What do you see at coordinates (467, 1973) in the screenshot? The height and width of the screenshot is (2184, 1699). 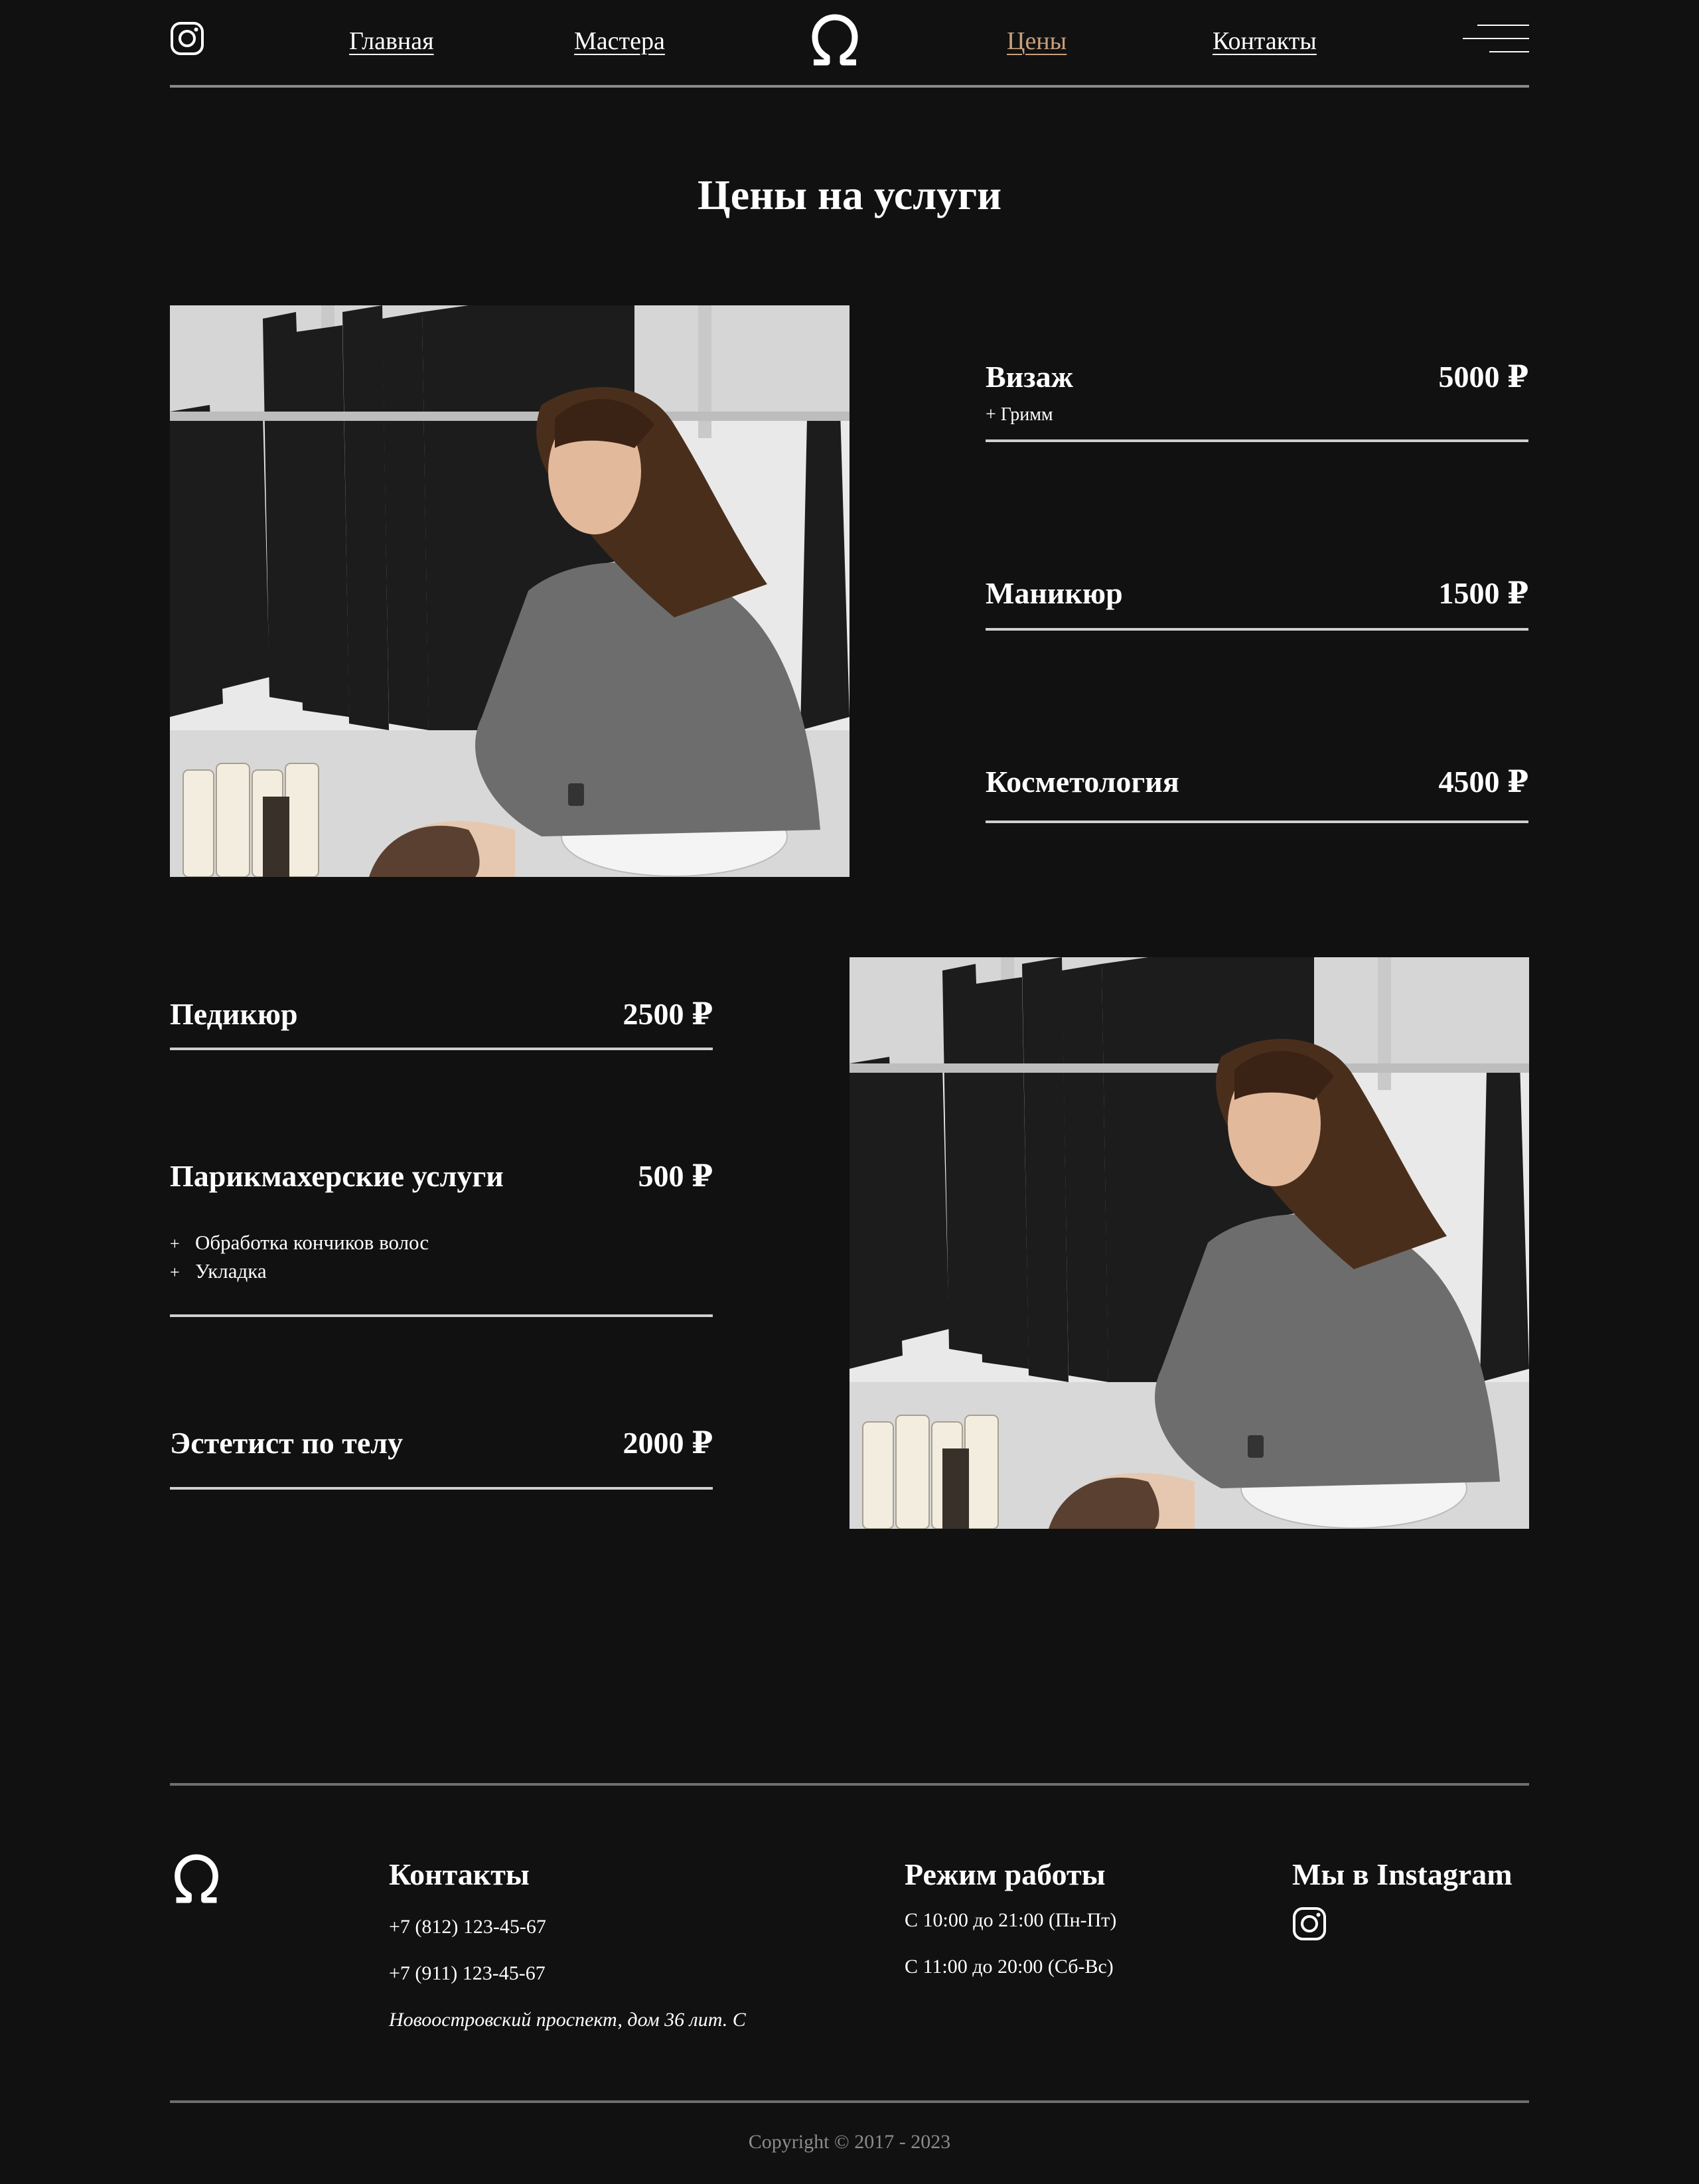 I see `phone-link: +7 (911) 123-45-67` at bounding box center [467, 1973].